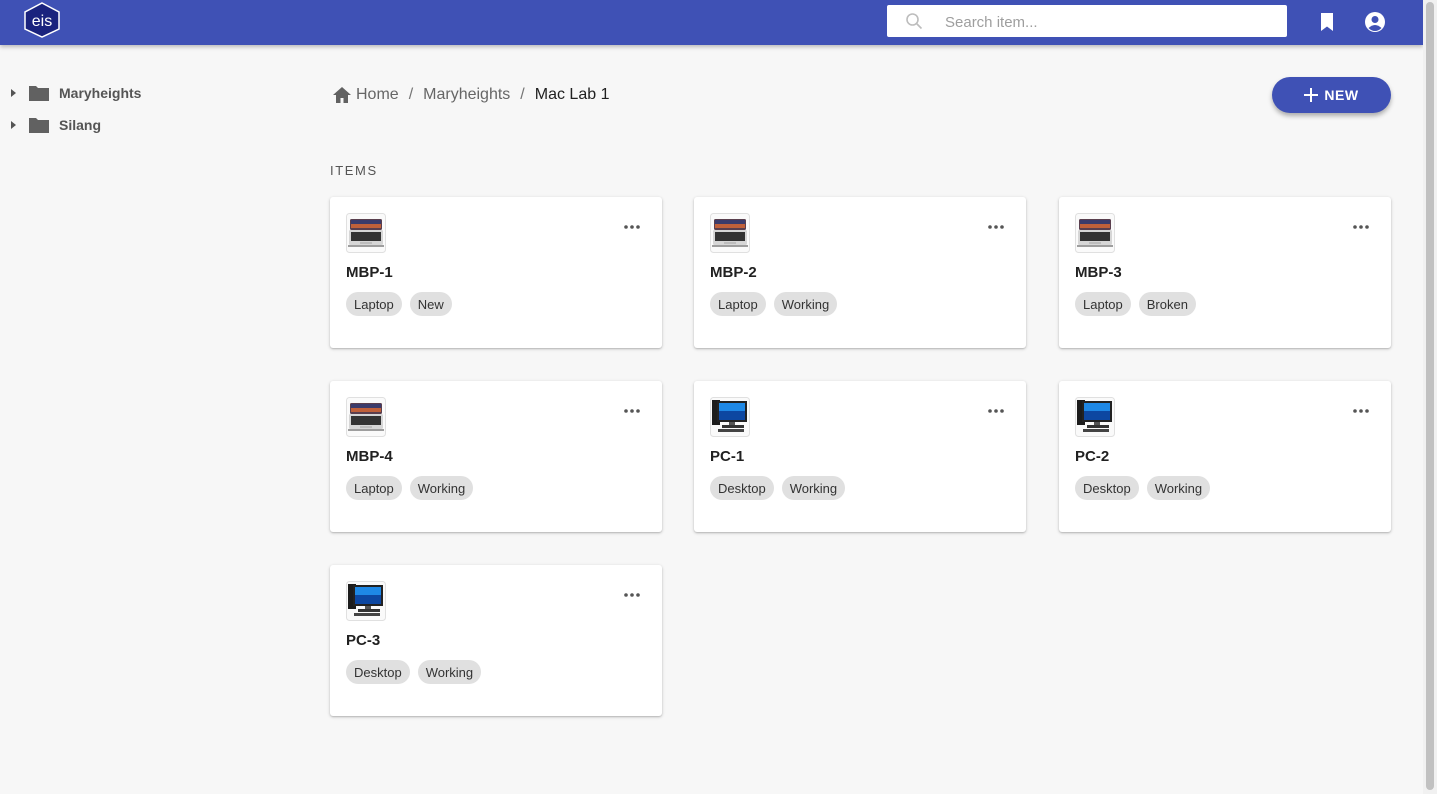  What do you see at coordinates (1327, 22) in the screenshot?
I see `bookmark-icon` at bounding box center [1327, 22].